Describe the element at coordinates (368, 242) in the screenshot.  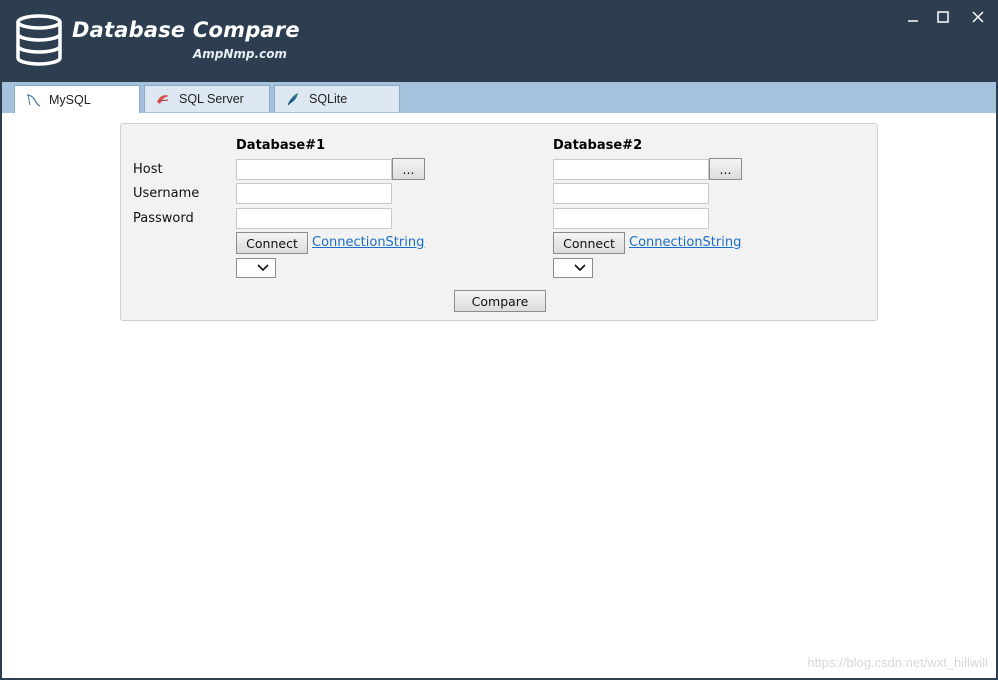
I see `db1-connection-string-link: ConnectionString` at that location.